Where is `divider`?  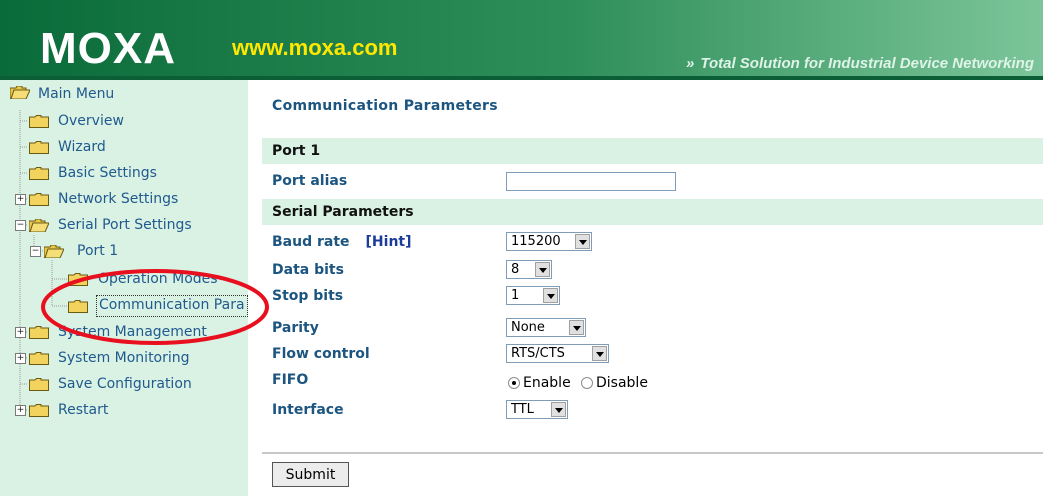
divider is located at coordinates (652, 453).